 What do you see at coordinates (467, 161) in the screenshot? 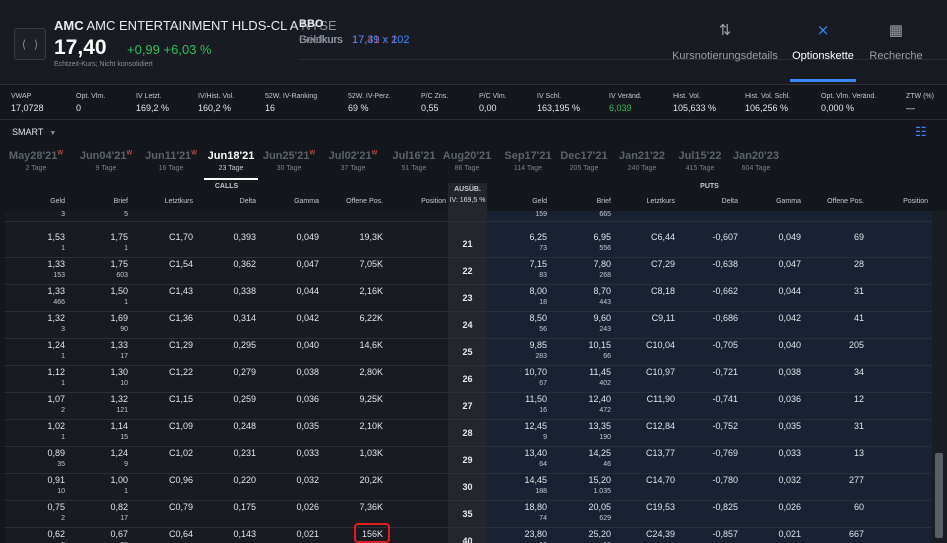
I see `expiration-tab: Aug20'21 86 Tage` at bounding box center [467, 161].